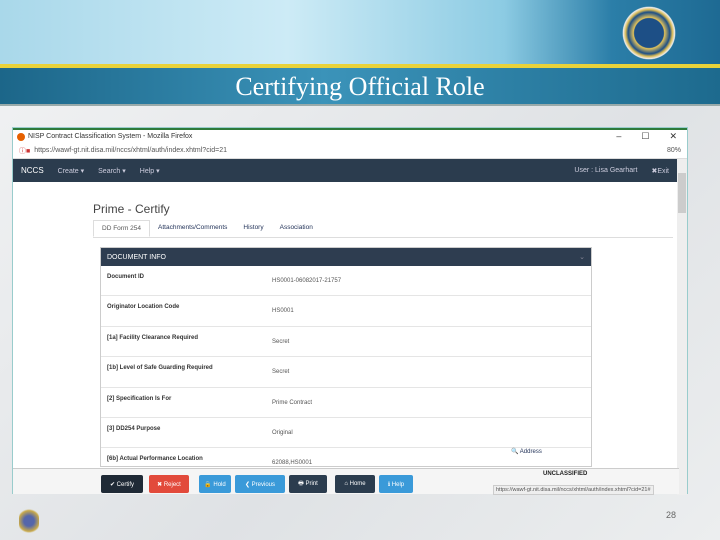 The height and width of the screenshot is (540, 720). What do you see at coordinates (143, 307) in the screenshot?
I see `field-label: Originator Location Code` at bounding box center [143, 307].